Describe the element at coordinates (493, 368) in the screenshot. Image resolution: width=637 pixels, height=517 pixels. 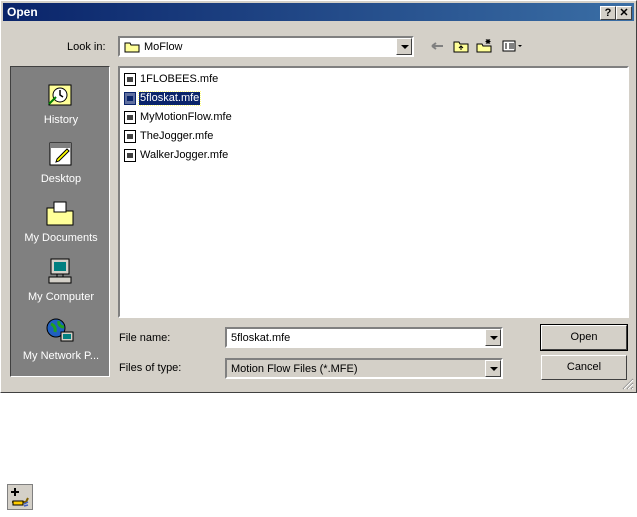
I see `files-of-type-dropdown-button` at that location.